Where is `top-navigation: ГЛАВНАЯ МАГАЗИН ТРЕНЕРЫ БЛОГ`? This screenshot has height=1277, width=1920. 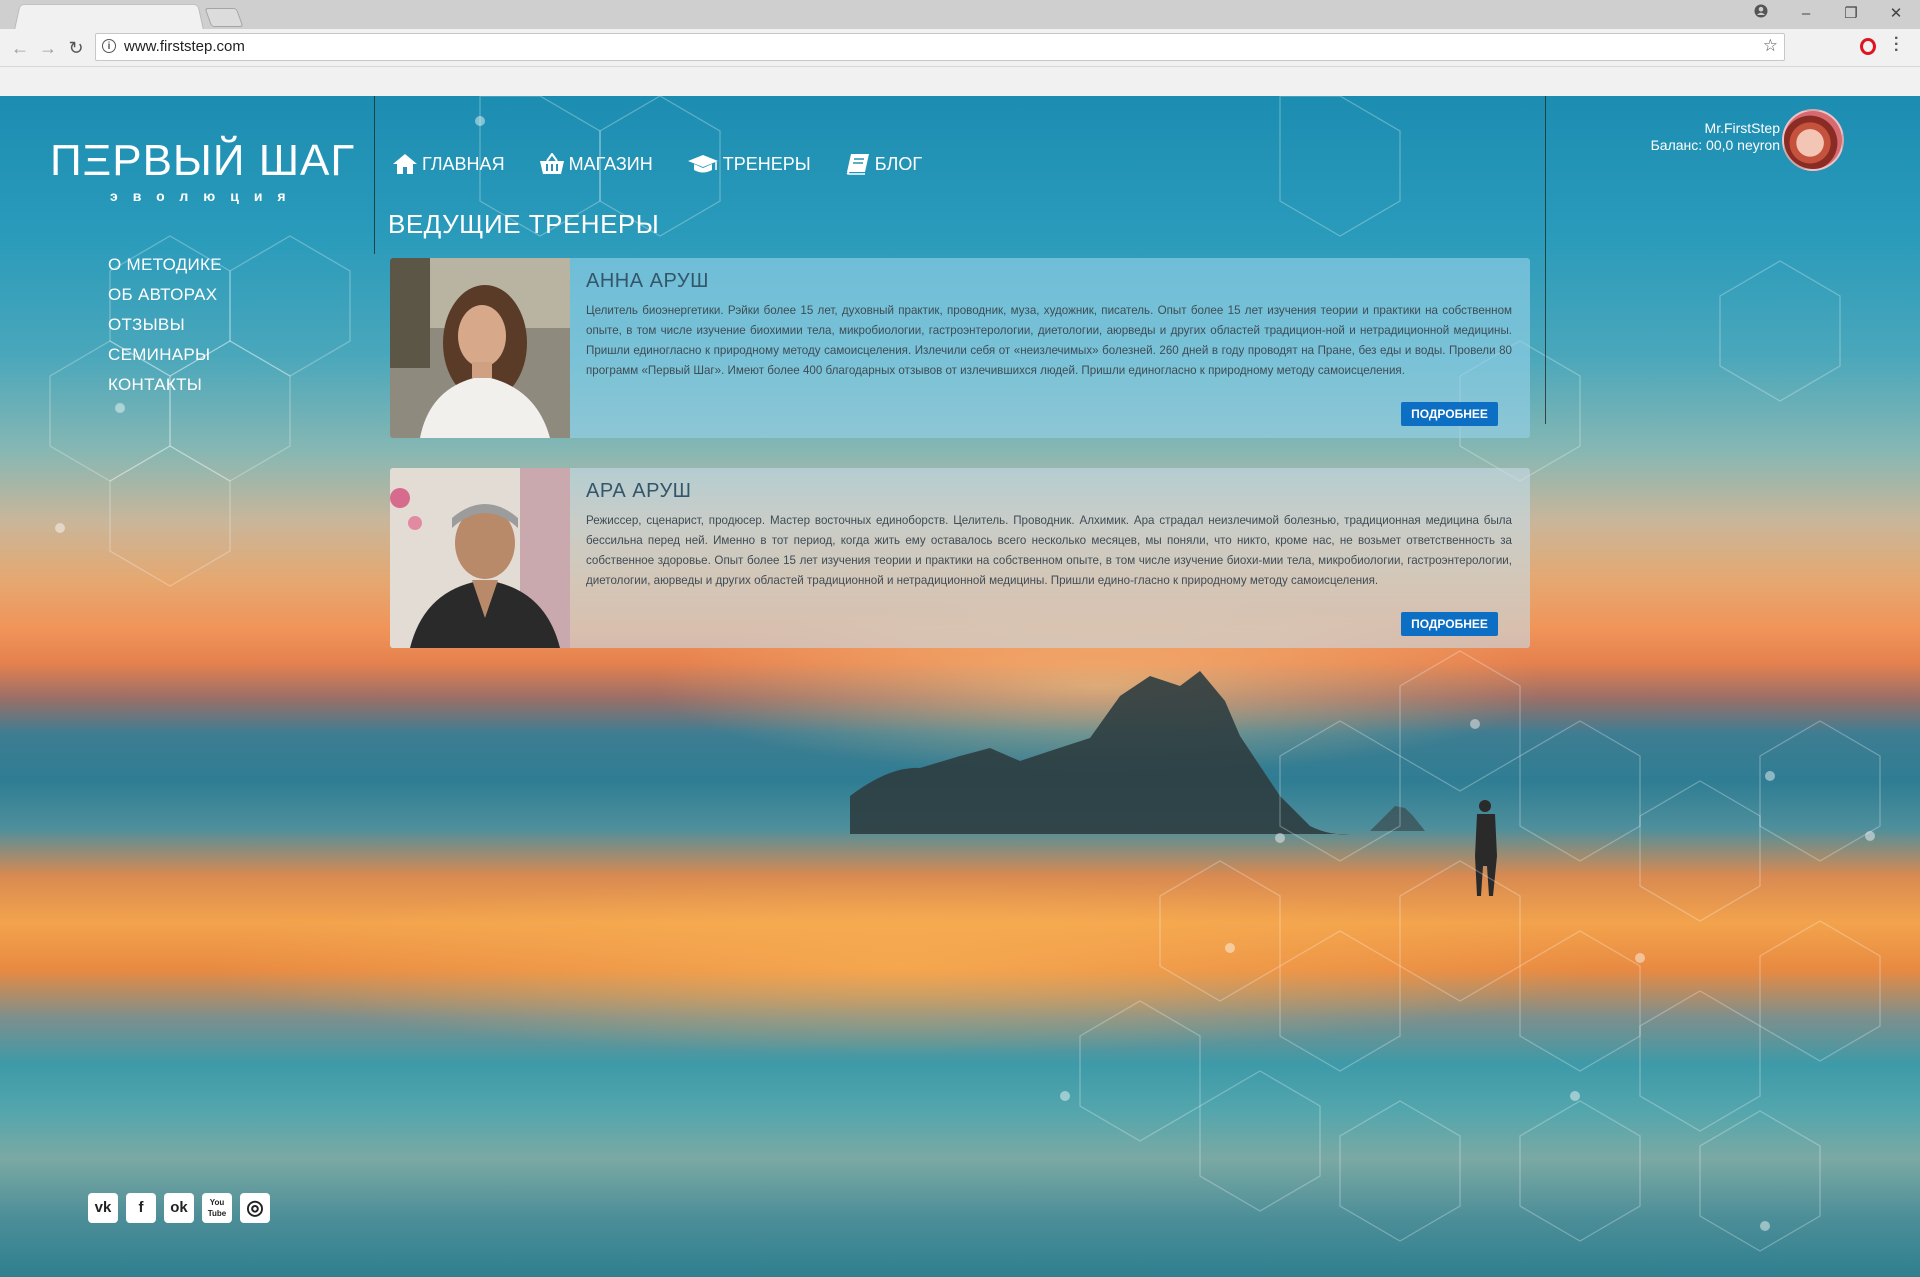
top-navigation: ГЛАВНАЯ МАГАЗИН ТРЕНЕРЫ БЛОГ is located at coordinates (674, 164).